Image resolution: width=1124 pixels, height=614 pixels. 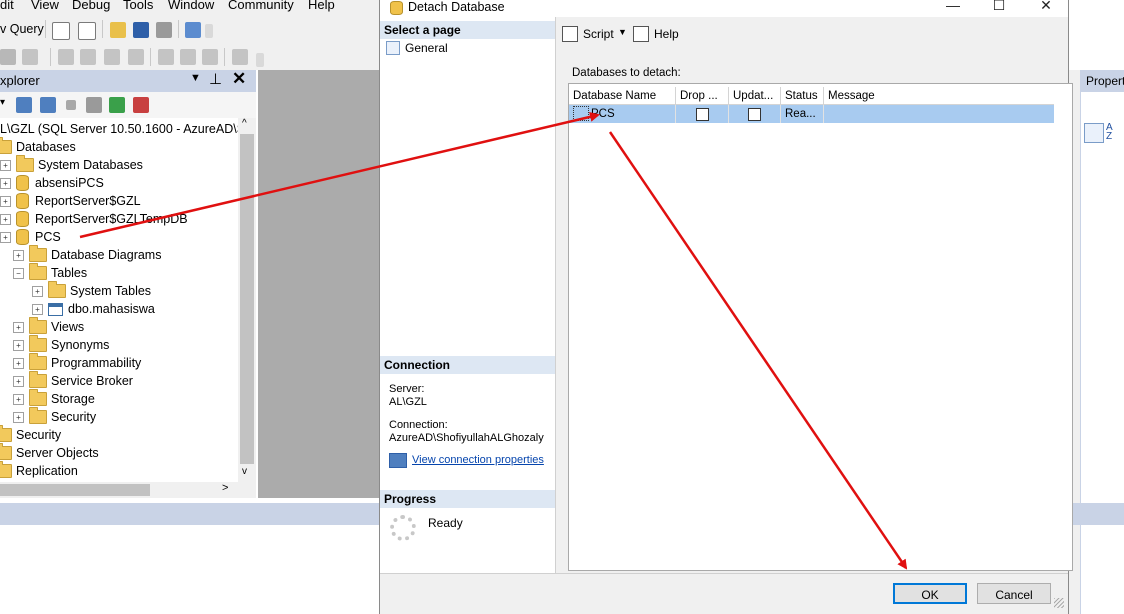 What do you see at coordinates (930, 593) in the screenshot?
I see `ok-button: OK` at bounding box center [930, 593].